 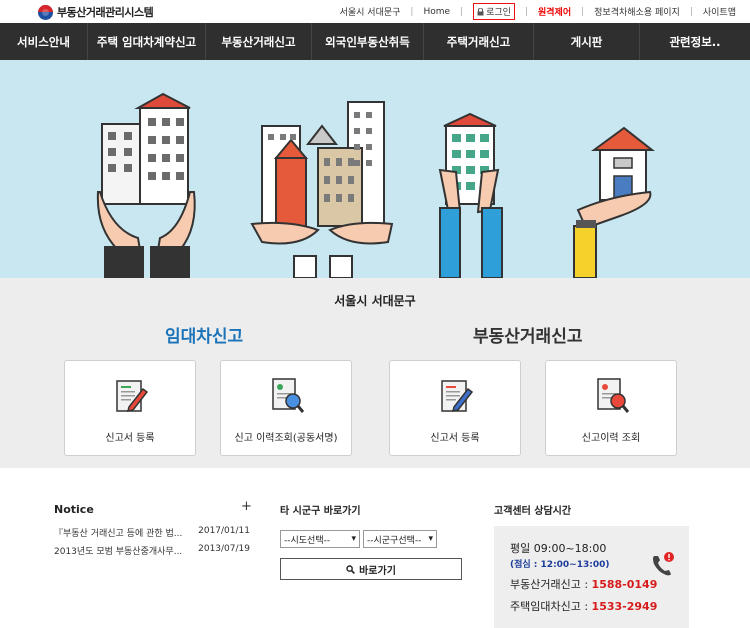 I want to click on go-button: 바로가기, so click(x=371, y=569).